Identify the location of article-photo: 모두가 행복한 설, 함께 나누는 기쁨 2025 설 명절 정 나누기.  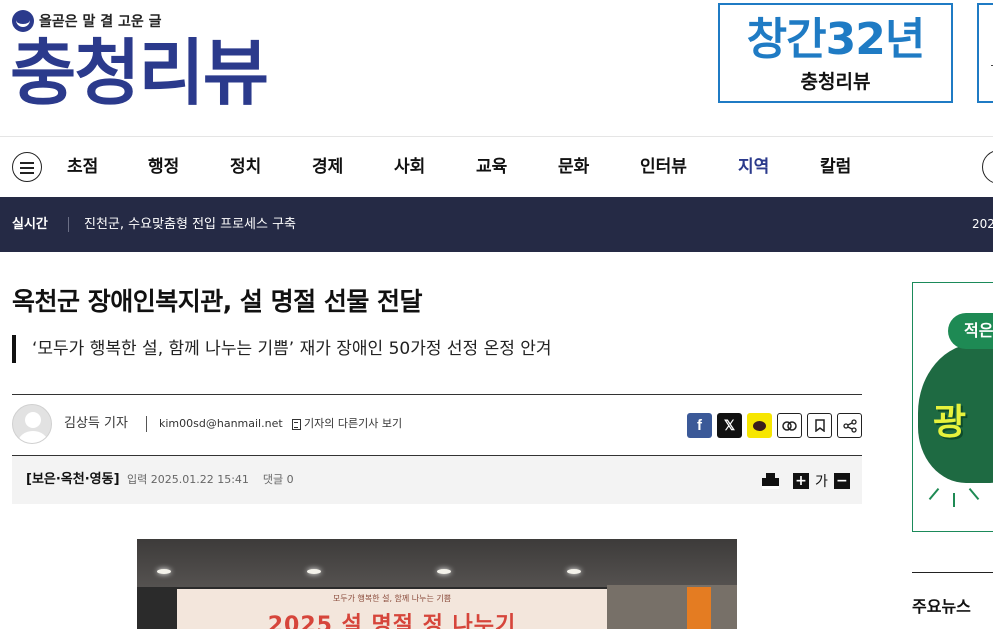
(437, 584).